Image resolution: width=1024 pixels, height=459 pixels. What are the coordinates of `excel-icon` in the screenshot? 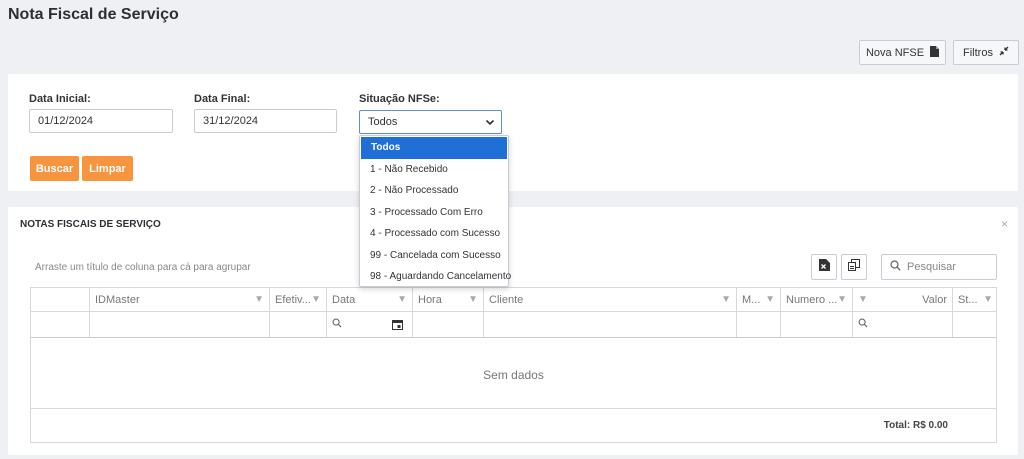 It's located at (824, 267).